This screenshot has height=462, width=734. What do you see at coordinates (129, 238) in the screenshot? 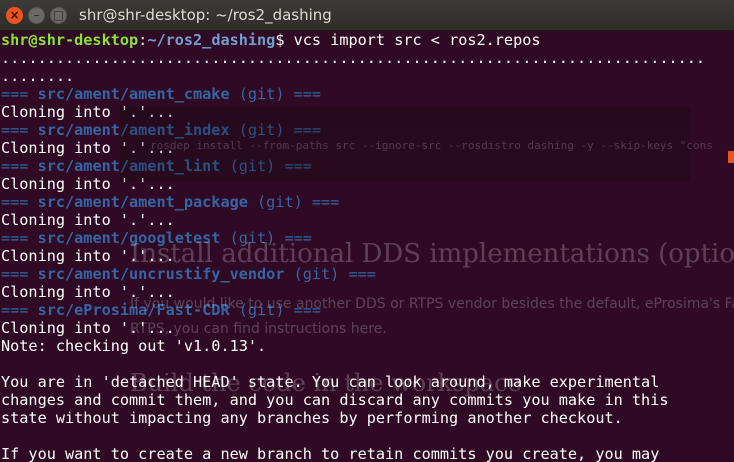
I see `repo-name: src/ament/googletest` at bounding box center [129, 238].